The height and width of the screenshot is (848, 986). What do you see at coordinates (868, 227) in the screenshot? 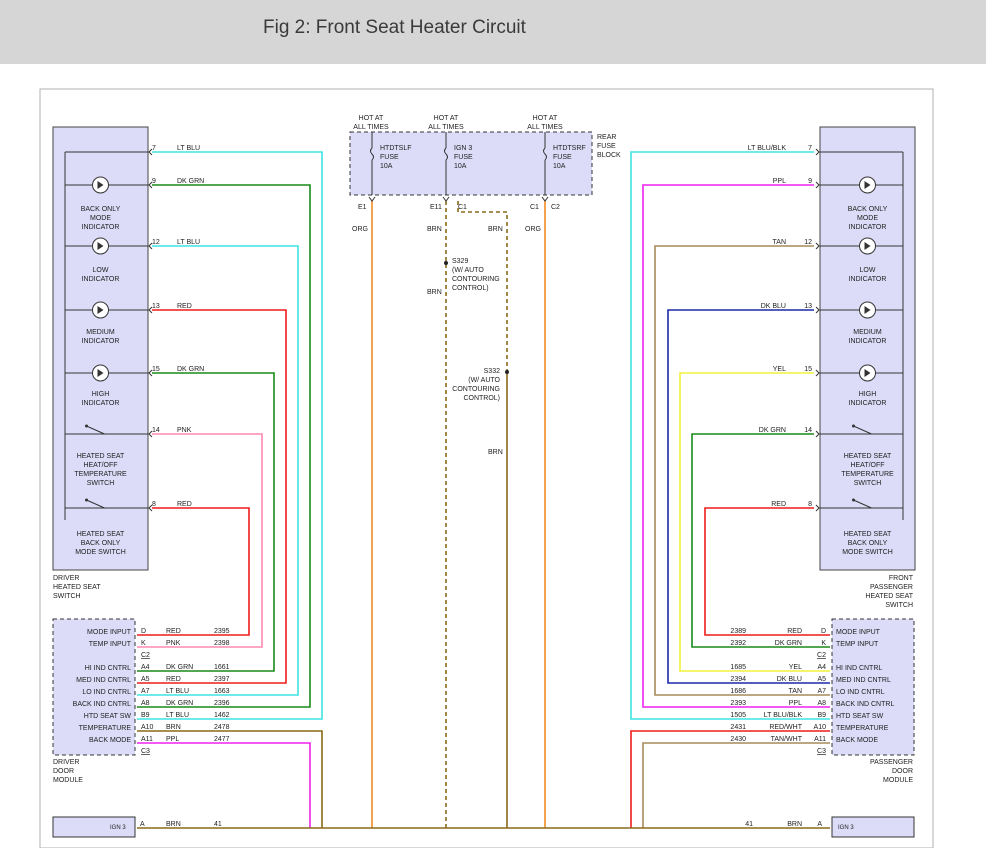
I see `passenger-component-0-line-2: INDICATOR` at bounding box center [868, 227].